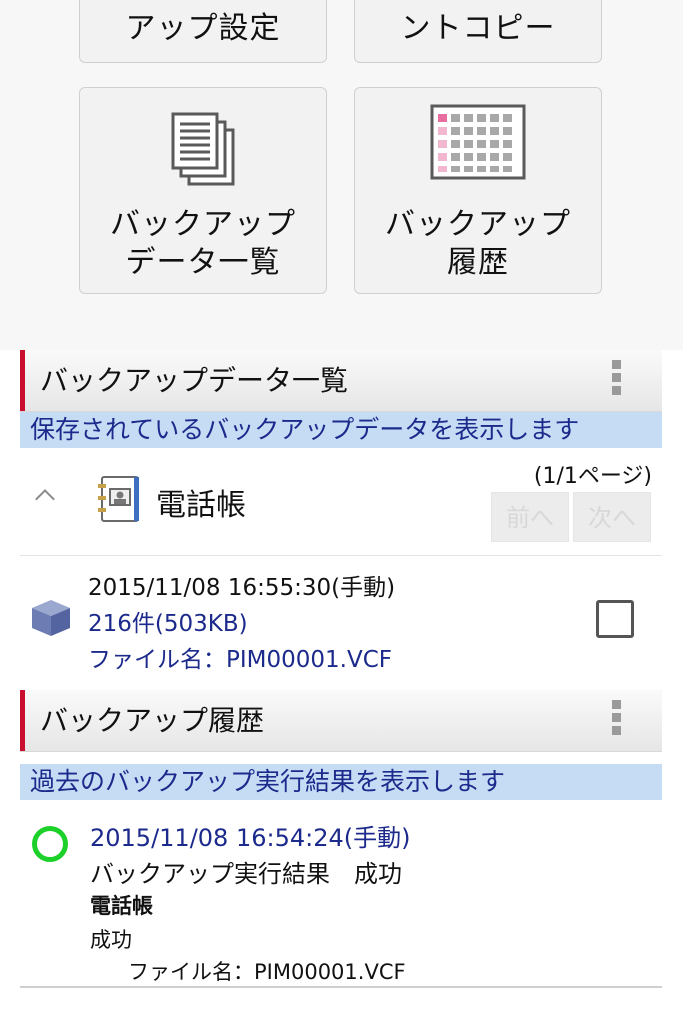 The image size is (683, 1024). I want to click on backup-data-section-title: バックアップデータ一覧, so click(194, 380).